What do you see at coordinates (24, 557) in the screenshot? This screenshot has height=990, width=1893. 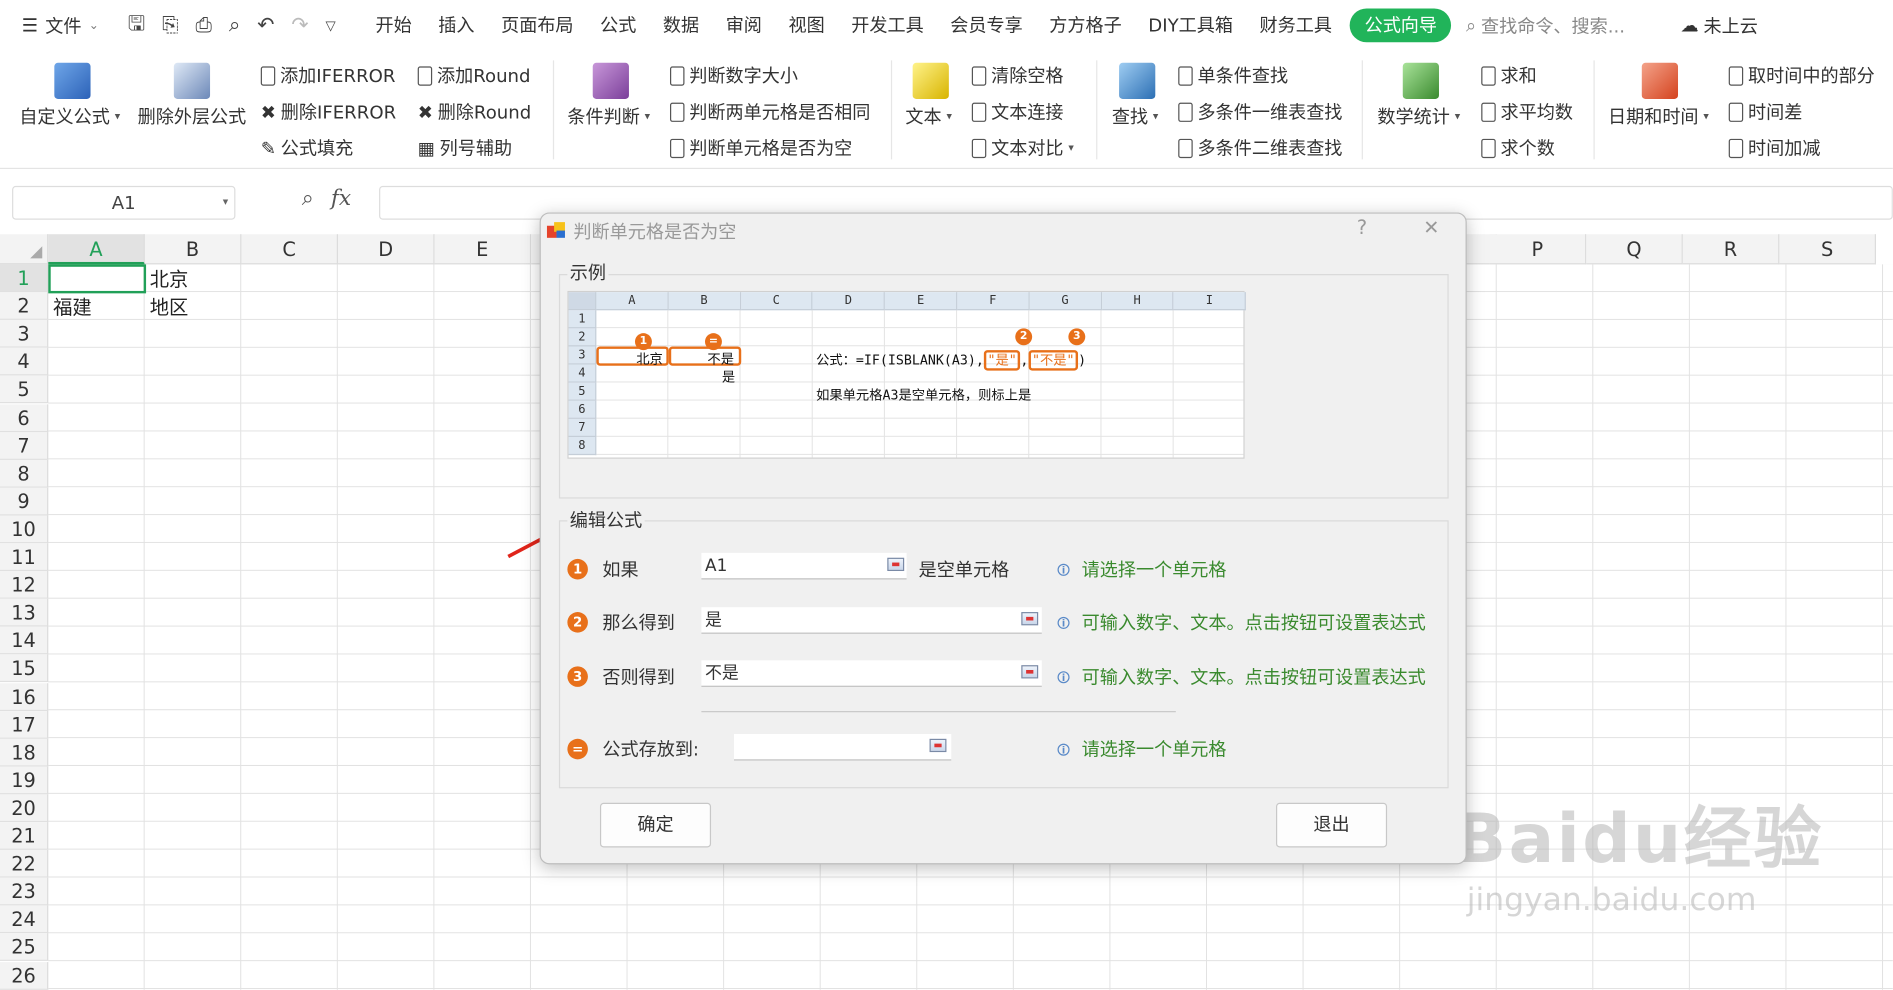 I see `row-header-11: 11` at bounding box center [24, 557].